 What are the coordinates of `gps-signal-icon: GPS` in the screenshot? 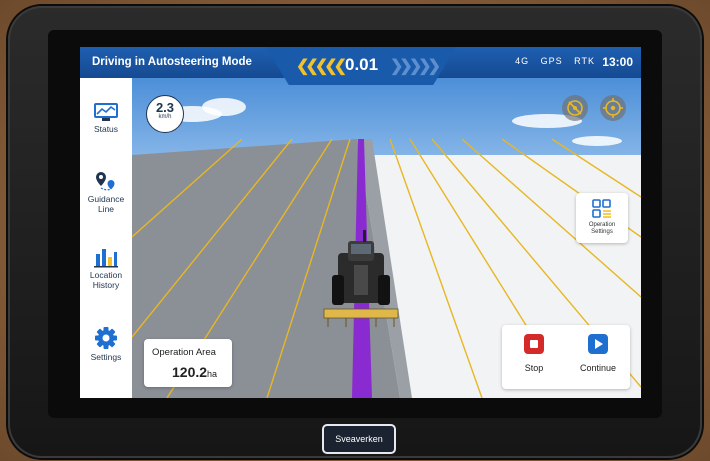 It's located at (551, 61).